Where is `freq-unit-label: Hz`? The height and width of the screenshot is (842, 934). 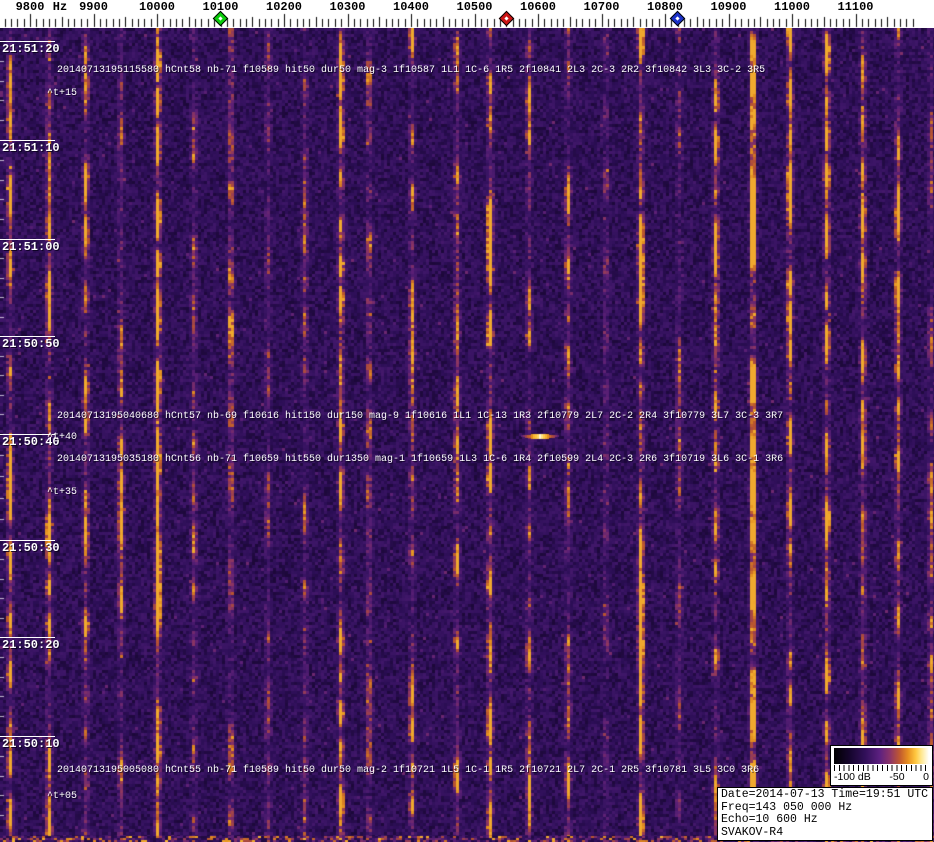
freq-unit-label: Hz is located at coordinates (60, 7).